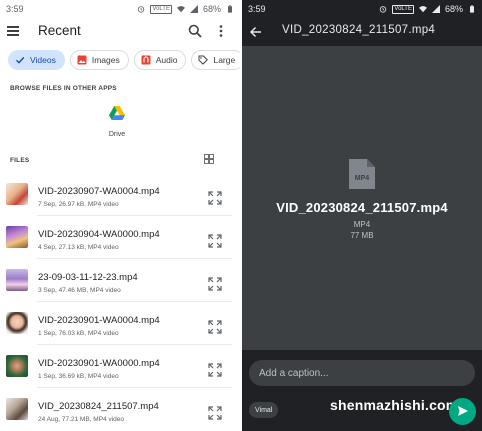 This screenshot has width=482, height=431. I want to click on file-icon-label: MP4, so click(362, 178).